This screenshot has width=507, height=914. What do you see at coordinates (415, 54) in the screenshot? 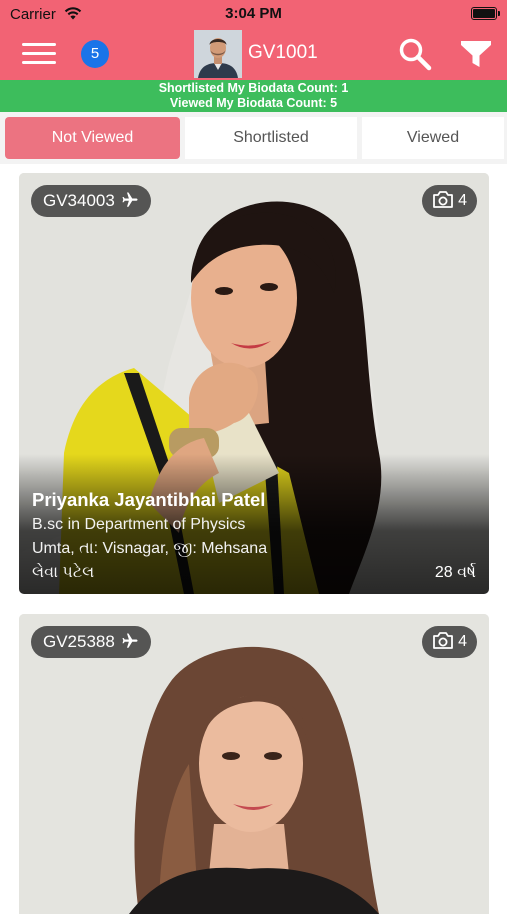
I see `search-icon` at bounding box center [415, 54].